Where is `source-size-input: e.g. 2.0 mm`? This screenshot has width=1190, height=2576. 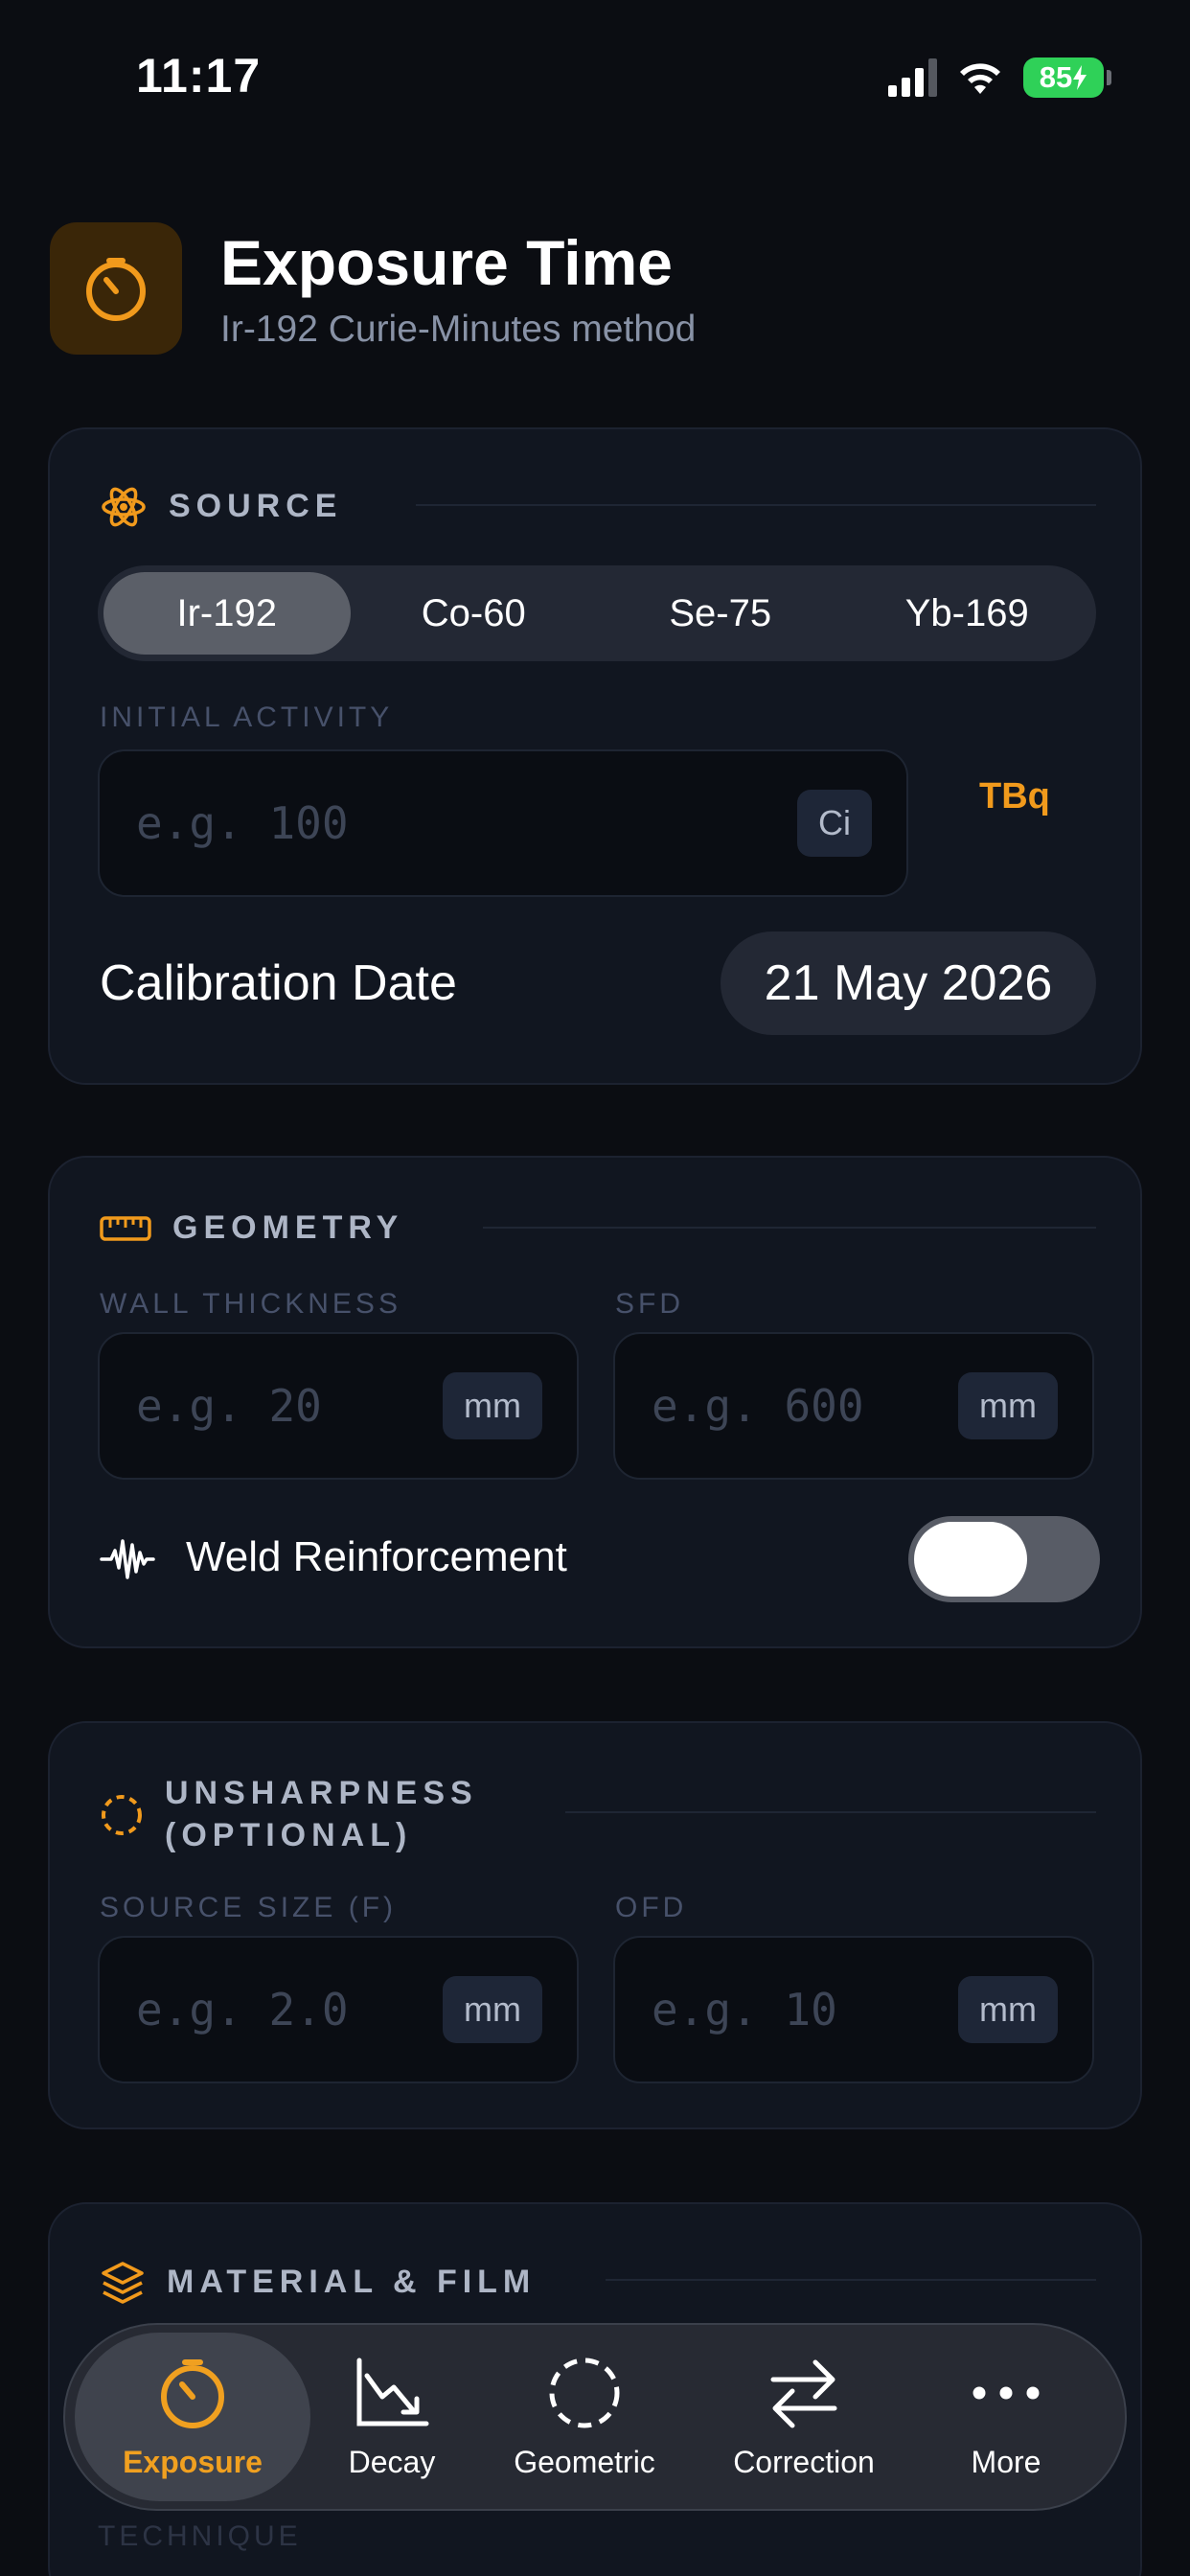 source-size-input: e.g. 2.0 mm is located at coordinates (339, 2009).